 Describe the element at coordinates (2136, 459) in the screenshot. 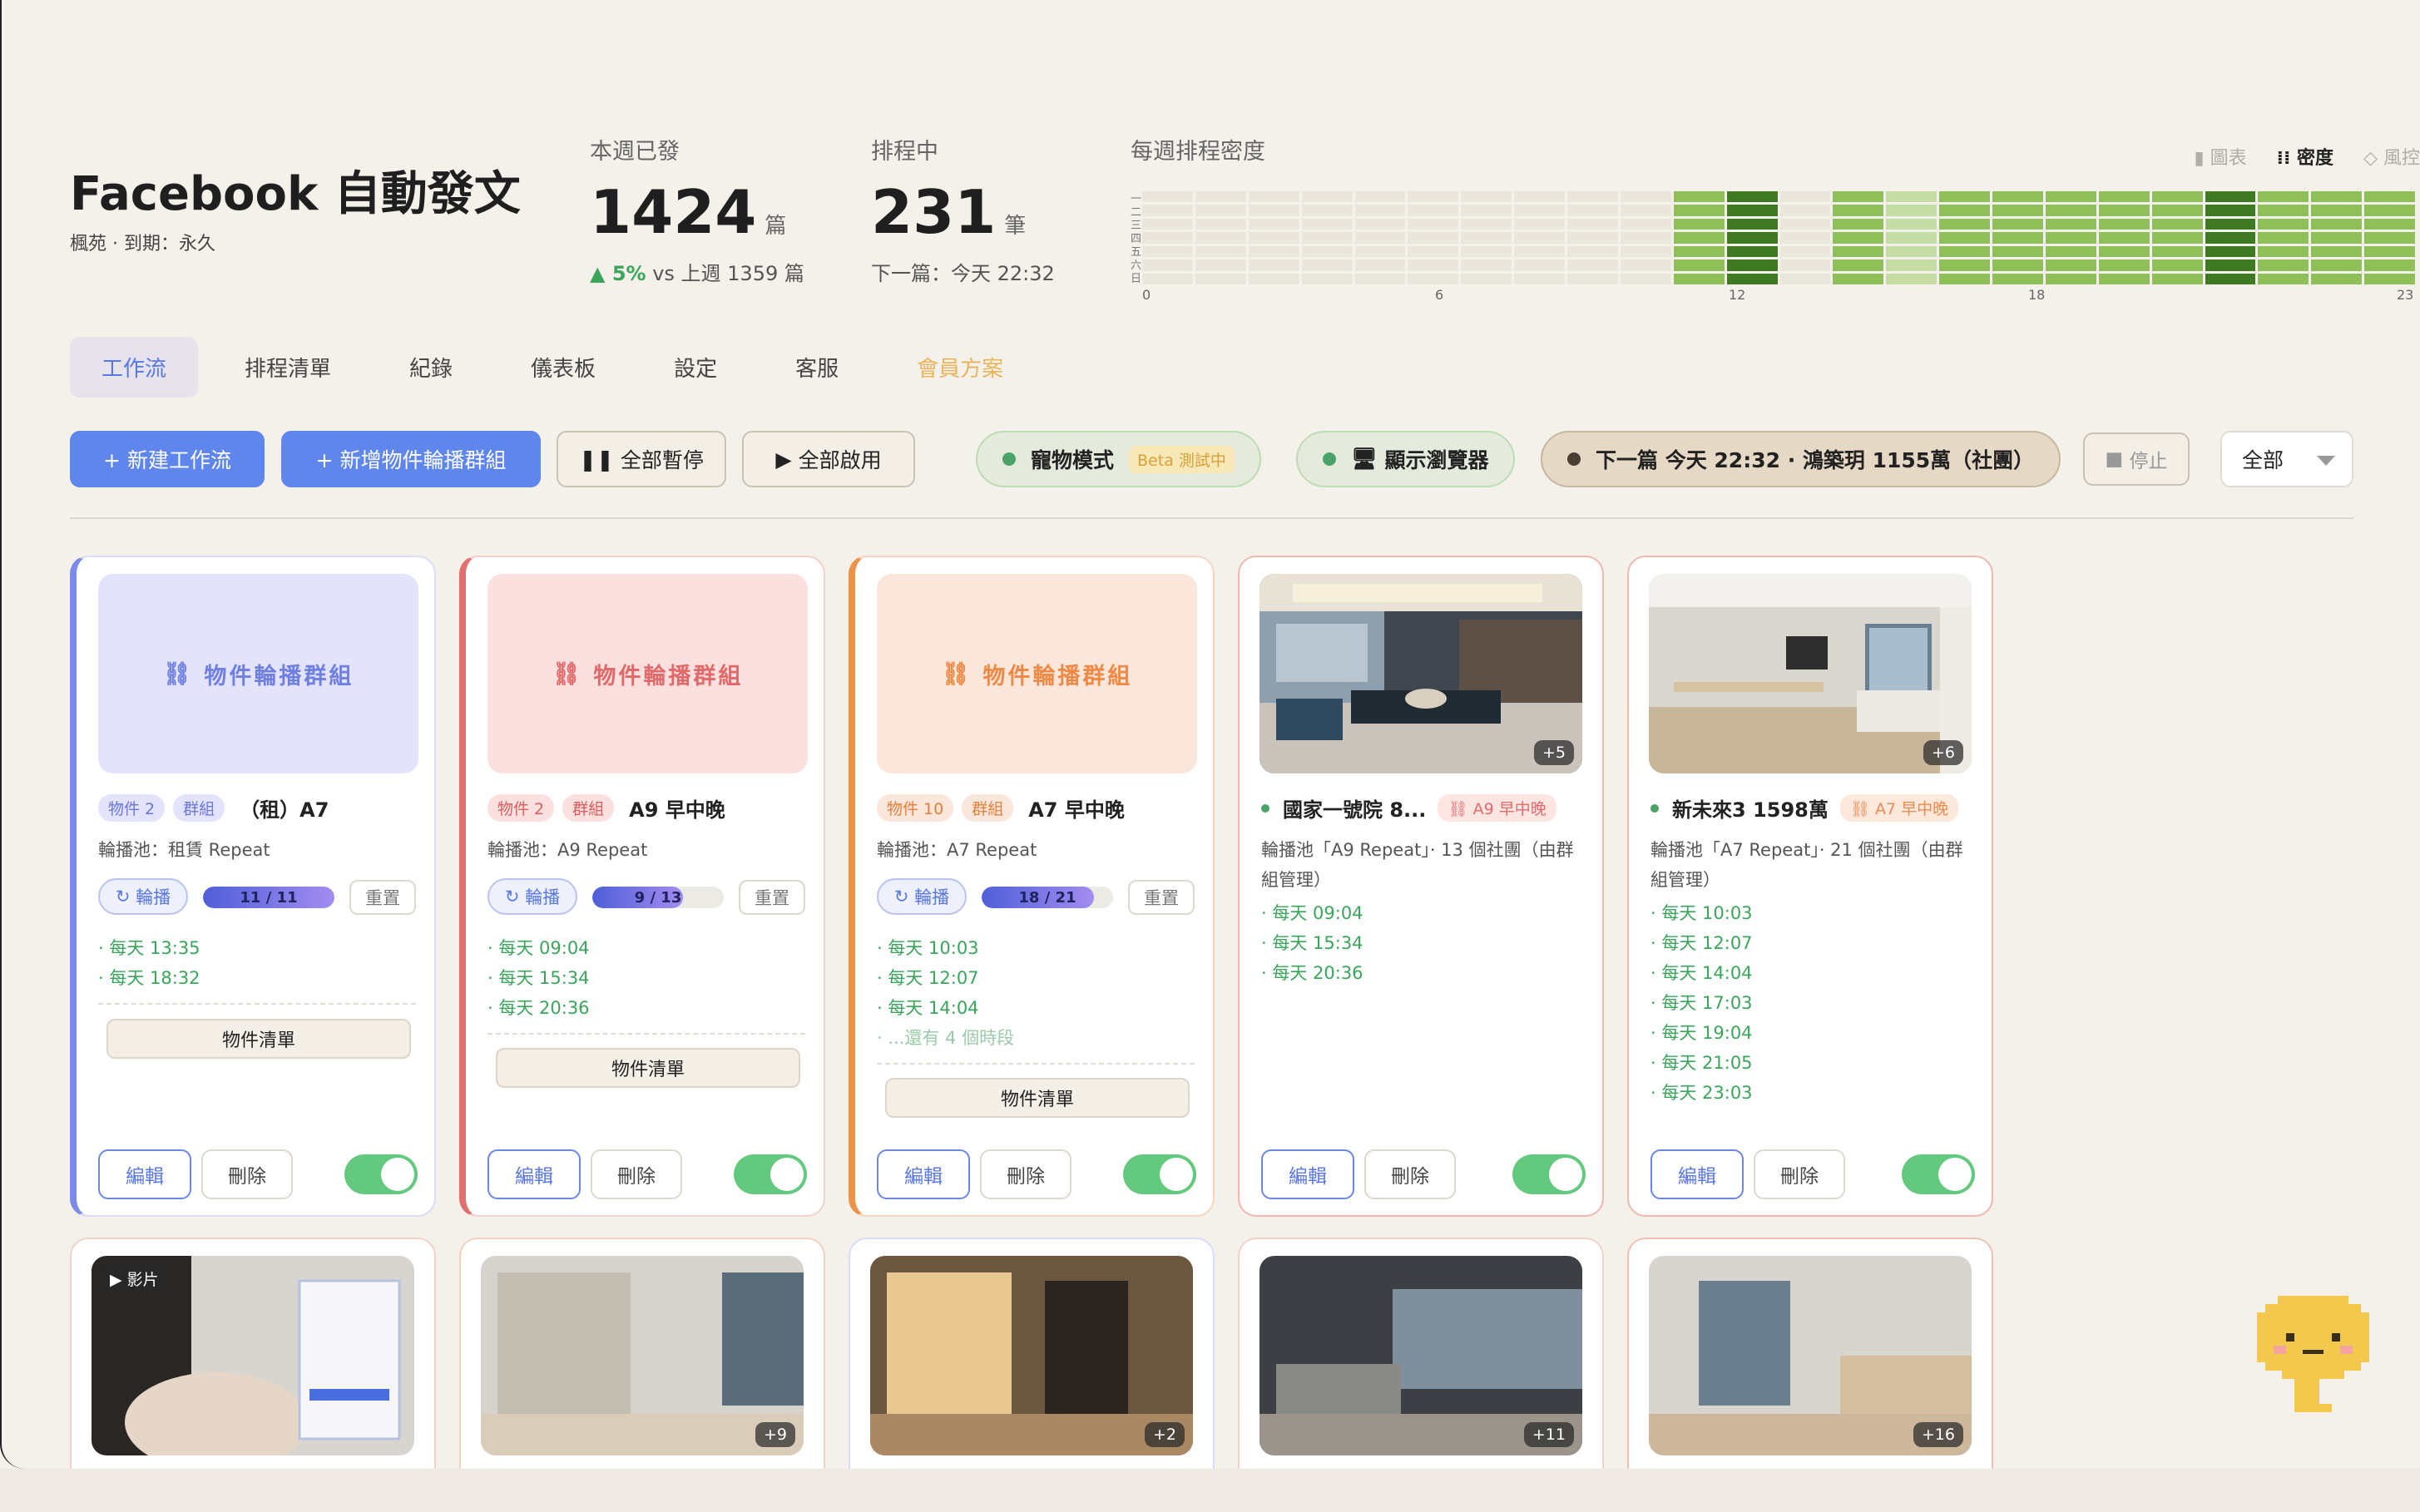

I see `stop-button: ■ 停止` at that location.